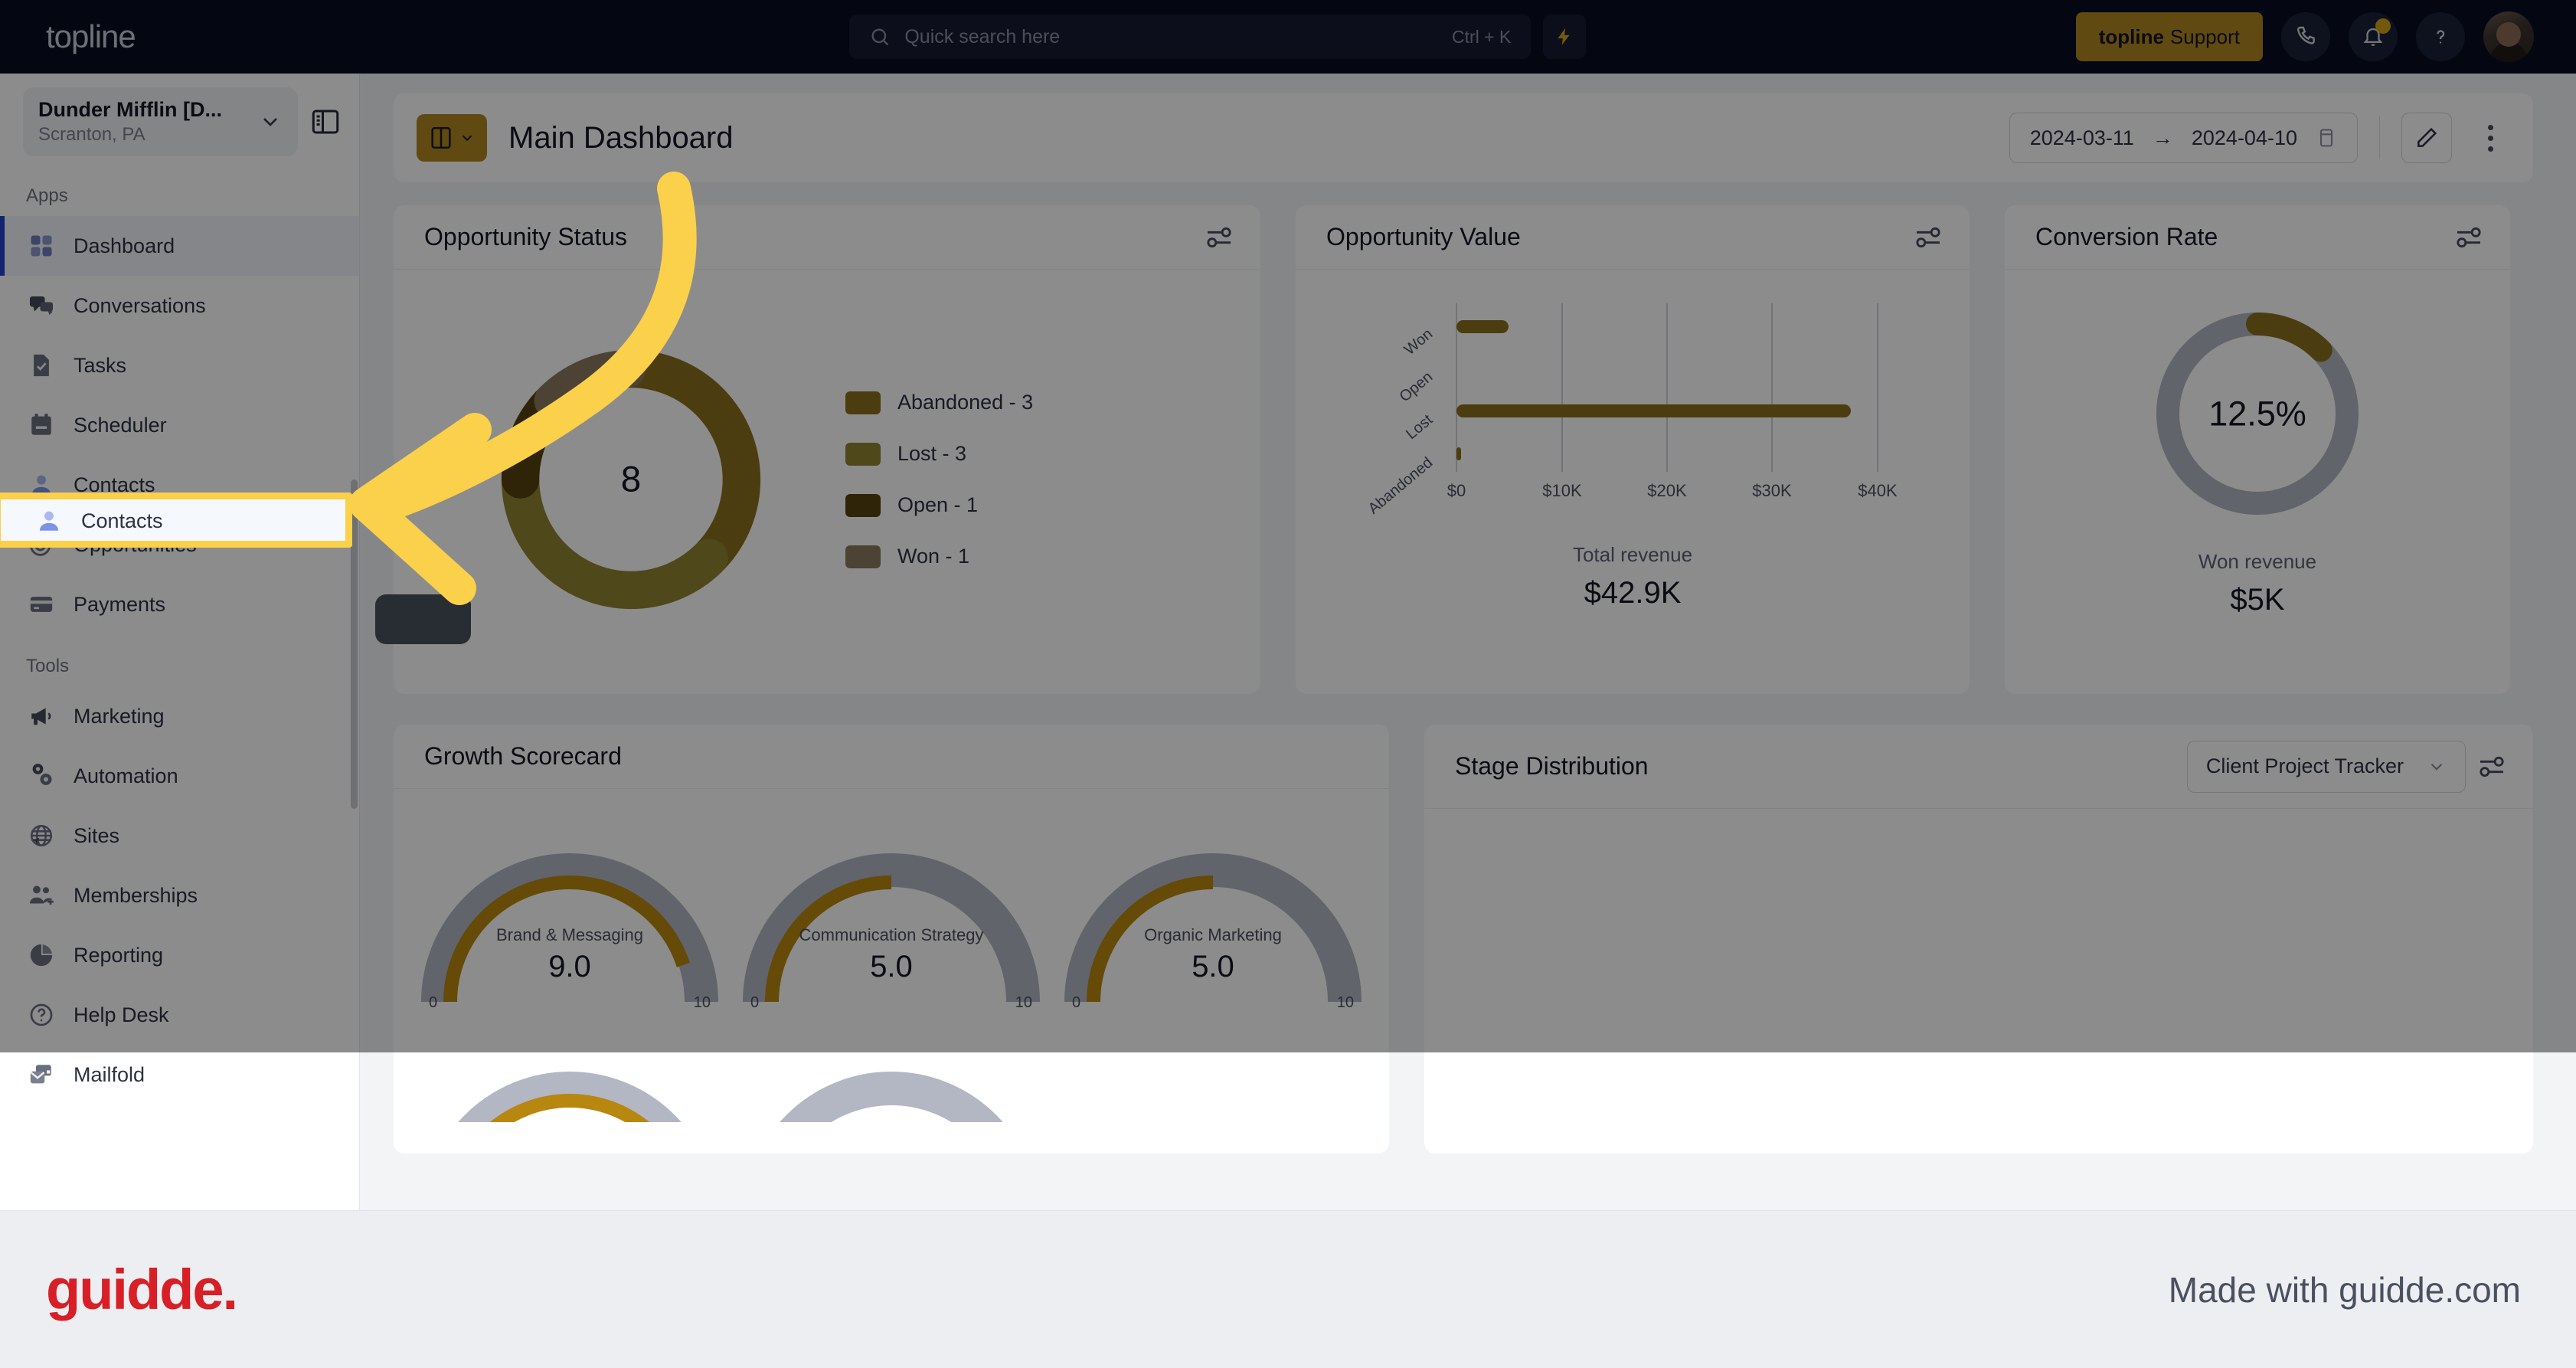 The width and height of the screenshot is (2576, 1368). Describe the element at coordinates (41, 1074) in the screenshot. I see `mail-stack-icon` at that location.